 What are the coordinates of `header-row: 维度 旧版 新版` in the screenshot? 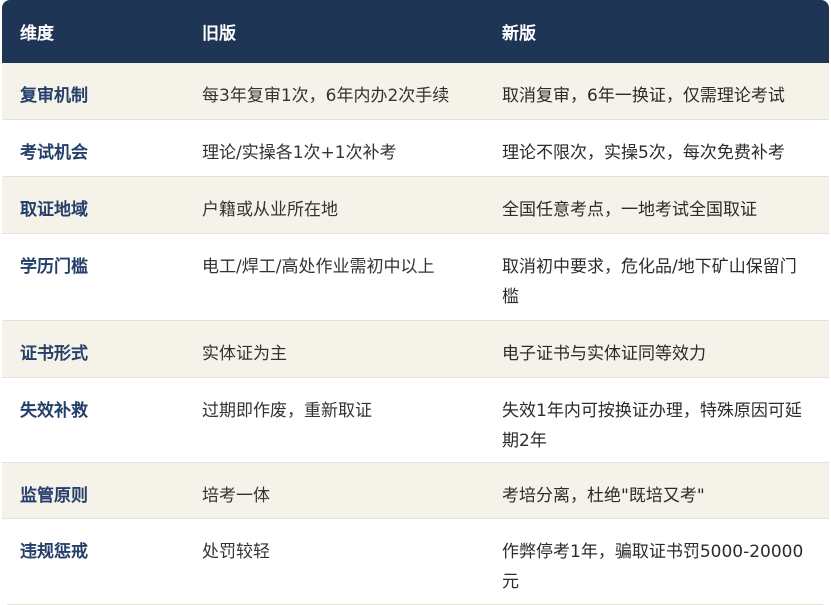 It's located at (415, 31).